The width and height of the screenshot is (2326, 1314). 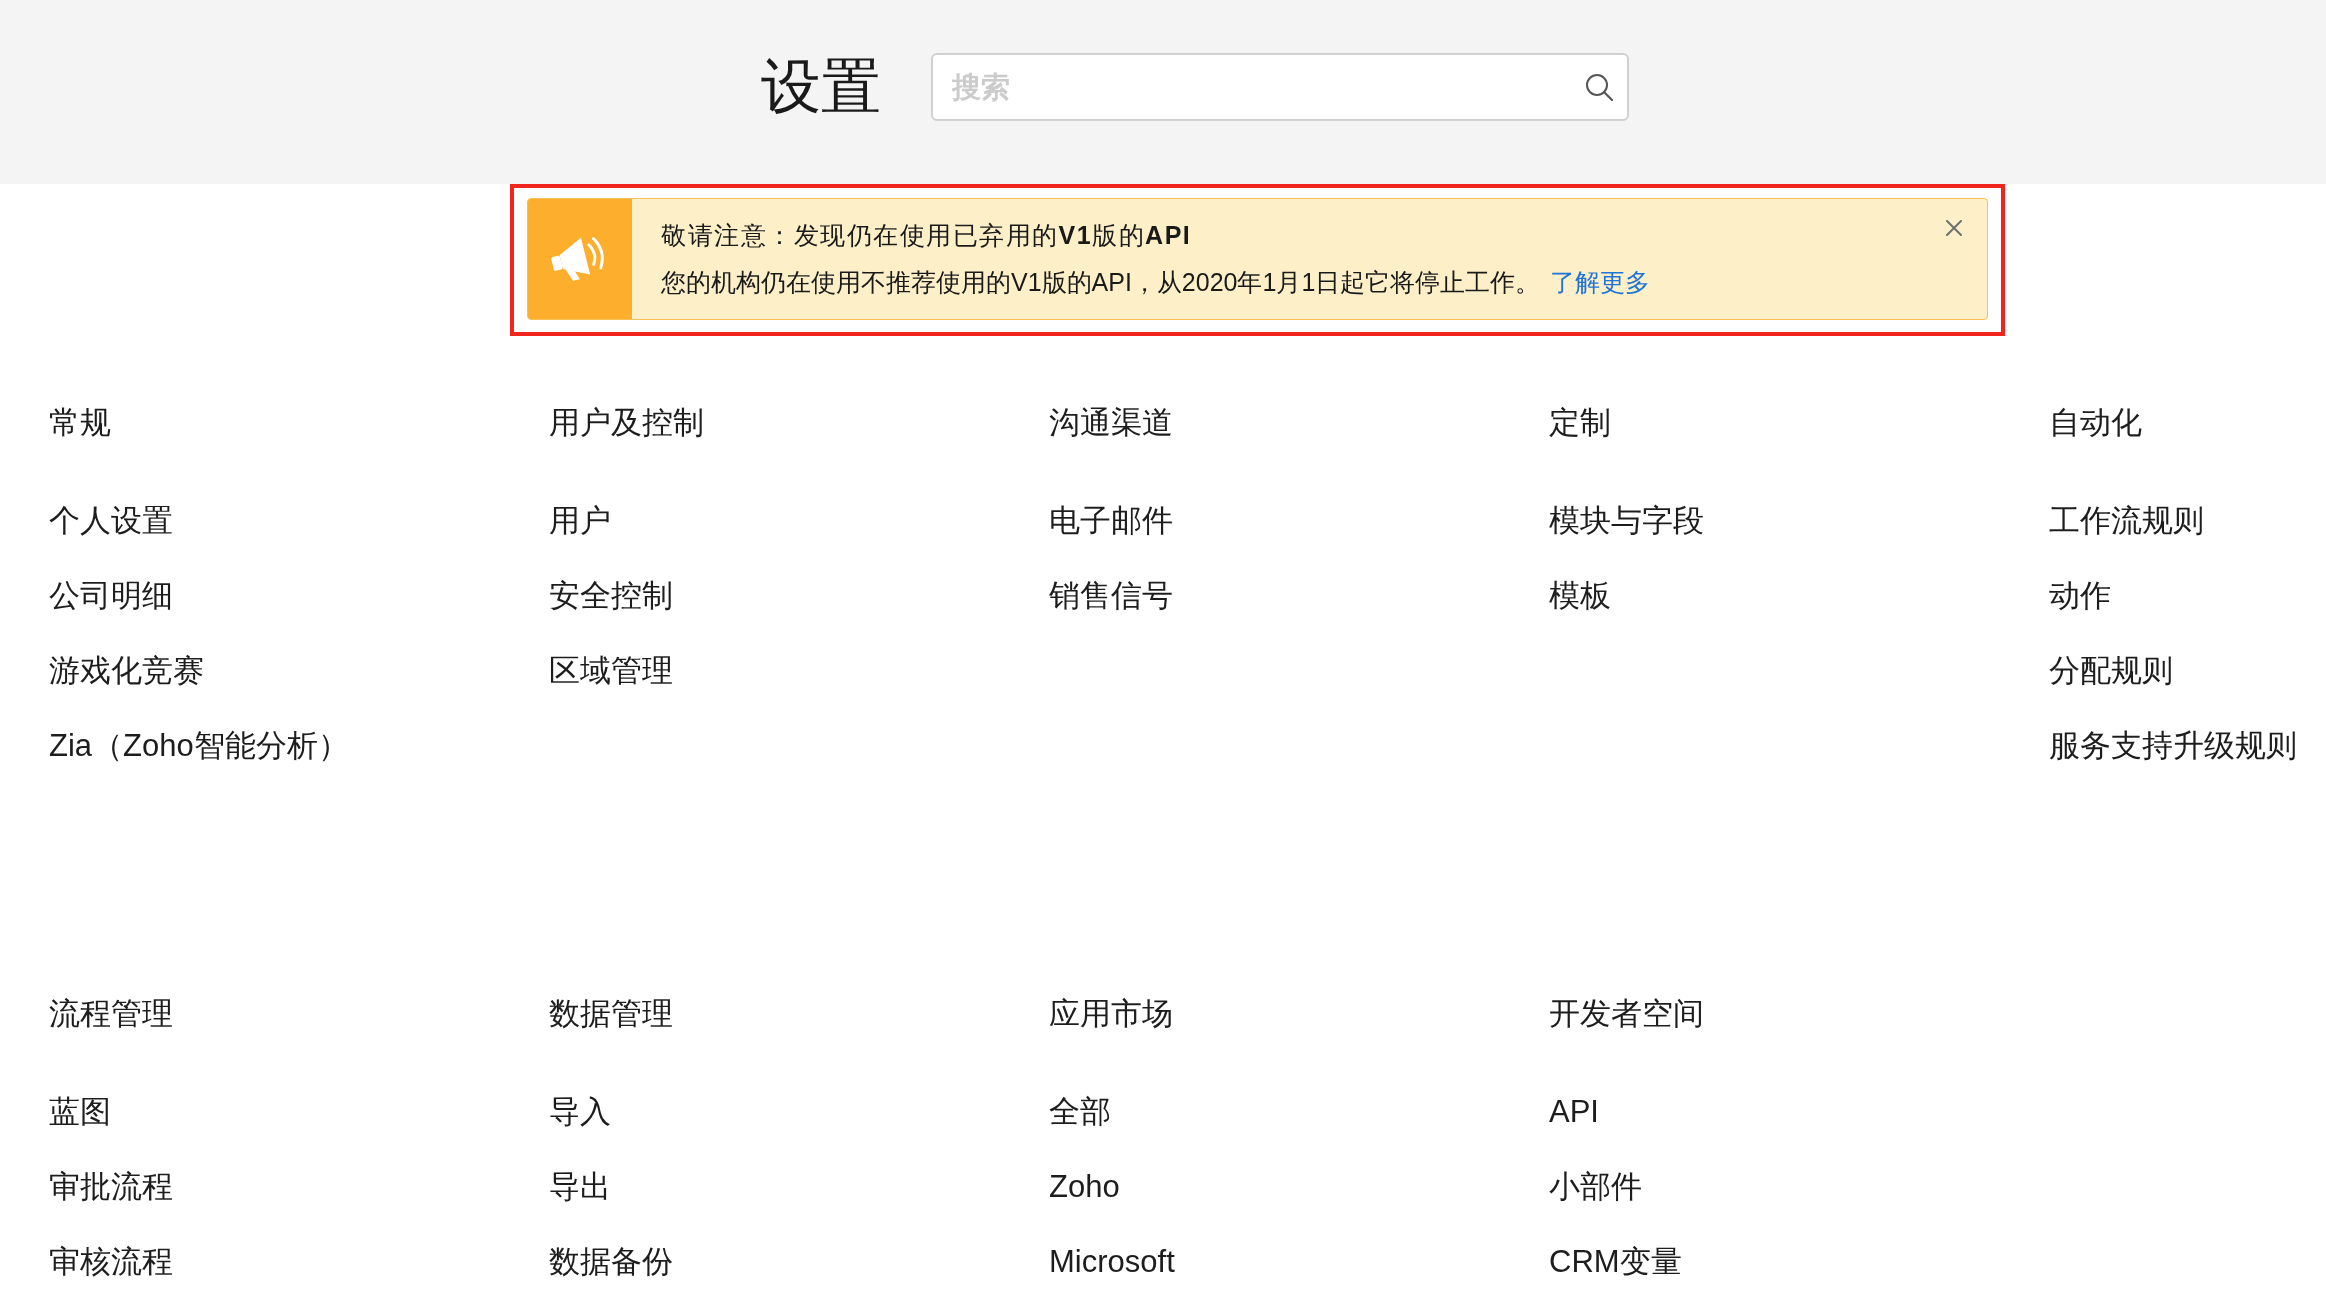 I want to click on settings-link: Zia（Zoho智能分析）, so click(x=199, y=746).